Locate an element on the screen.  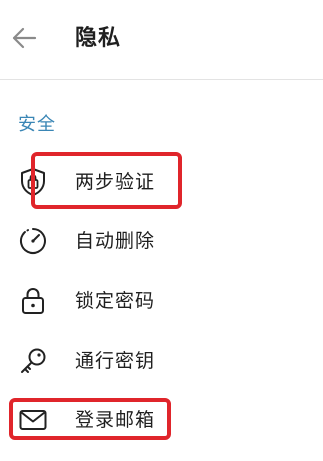
arrow-left-icon is located at coordinates (24, 38).